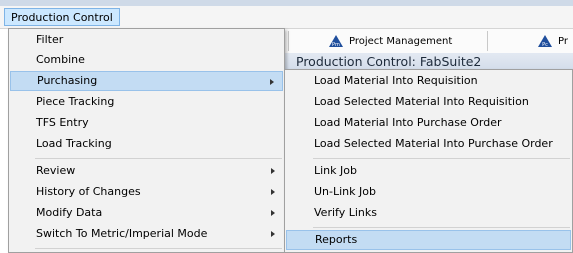 The width and height of the screenshot is (573, 253). I want to click on submenu-item-unlink-job: Un-Link Job, so click(428, 192).